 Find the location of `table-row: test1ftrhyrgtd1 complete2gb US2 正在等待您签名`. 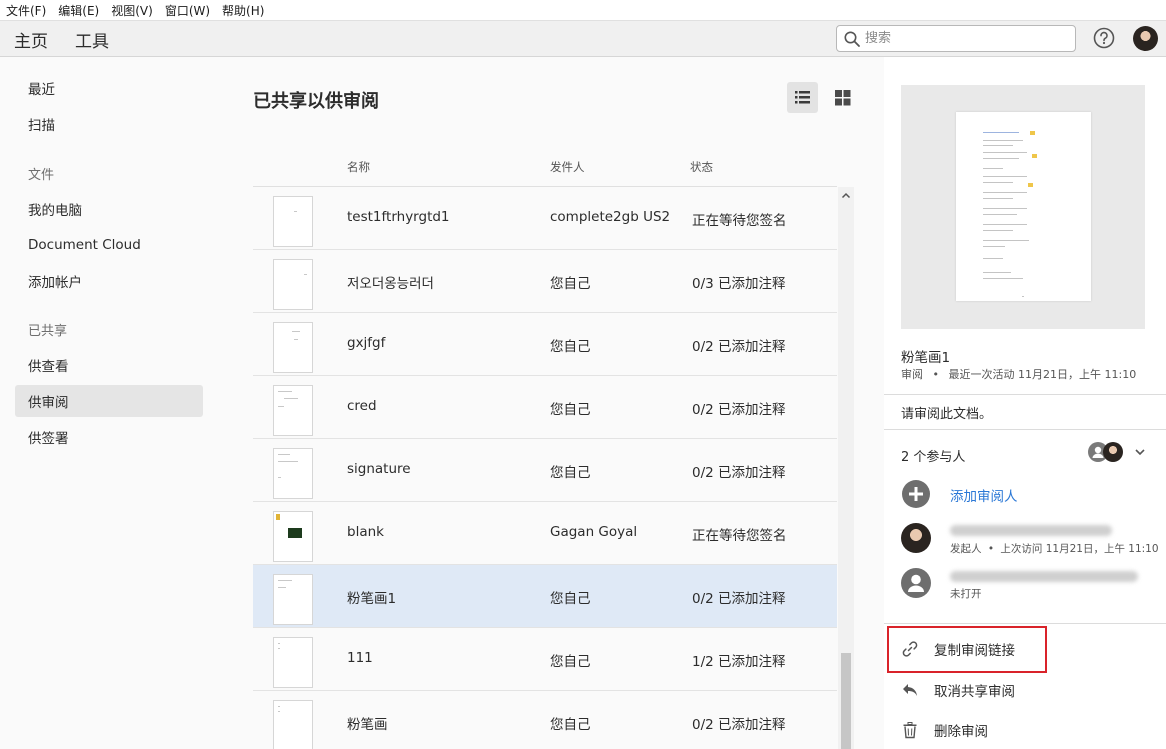

table-row: test1ftrhyrgtd1 complete2gb US2 正在等待您签名 is located at coordinates (545, 218).